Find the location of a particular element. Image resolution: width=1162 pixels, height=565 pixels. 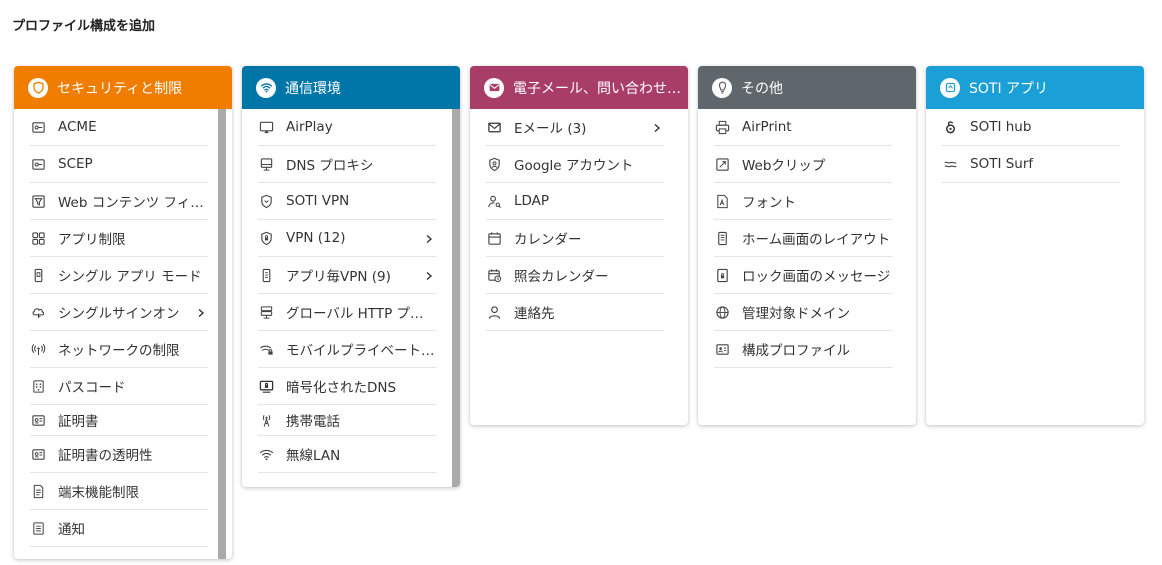

item-email: Eメール (3) is located at coordinates (575, 127).